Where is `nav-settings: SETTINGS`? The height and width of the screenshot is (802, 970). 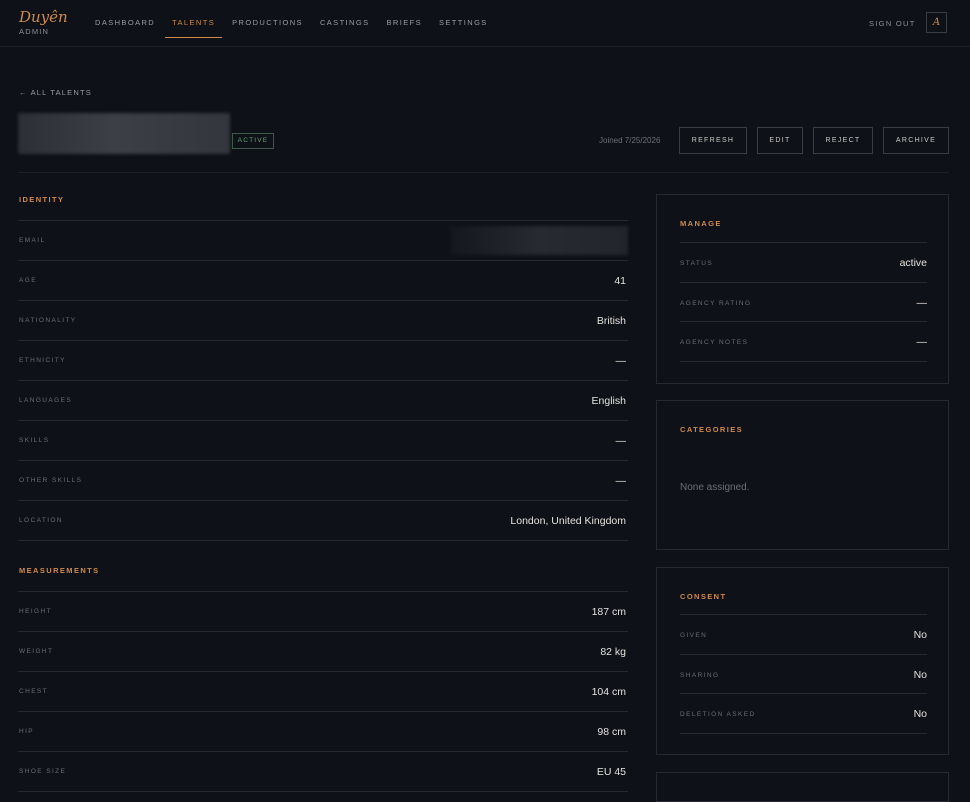 nav-settings: SETTINGS is located at coordinates (463, 19).